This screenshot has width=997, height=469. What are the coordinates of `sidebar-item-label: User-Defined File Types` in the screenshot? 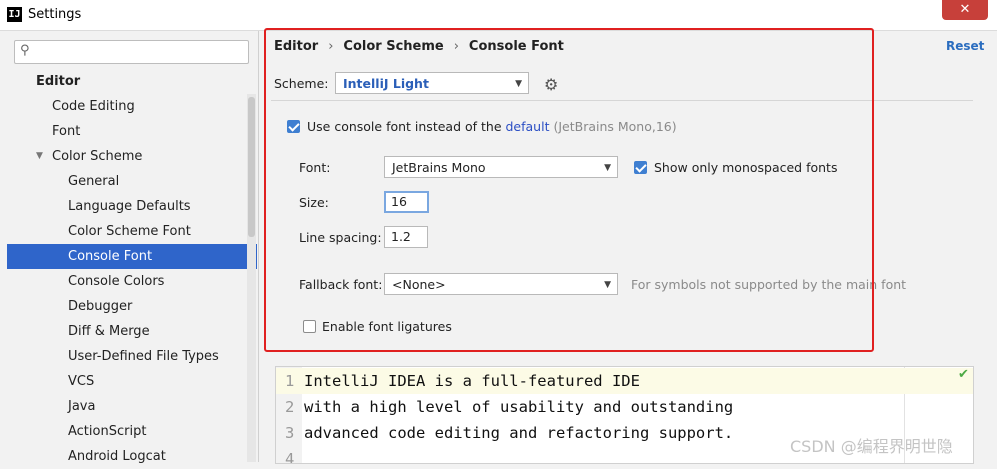 It's located at (143, 356).